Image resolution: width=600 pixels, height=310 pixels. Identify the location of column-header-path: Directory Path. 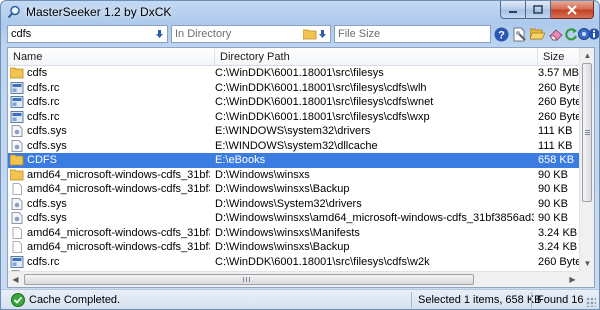
(376, 57).